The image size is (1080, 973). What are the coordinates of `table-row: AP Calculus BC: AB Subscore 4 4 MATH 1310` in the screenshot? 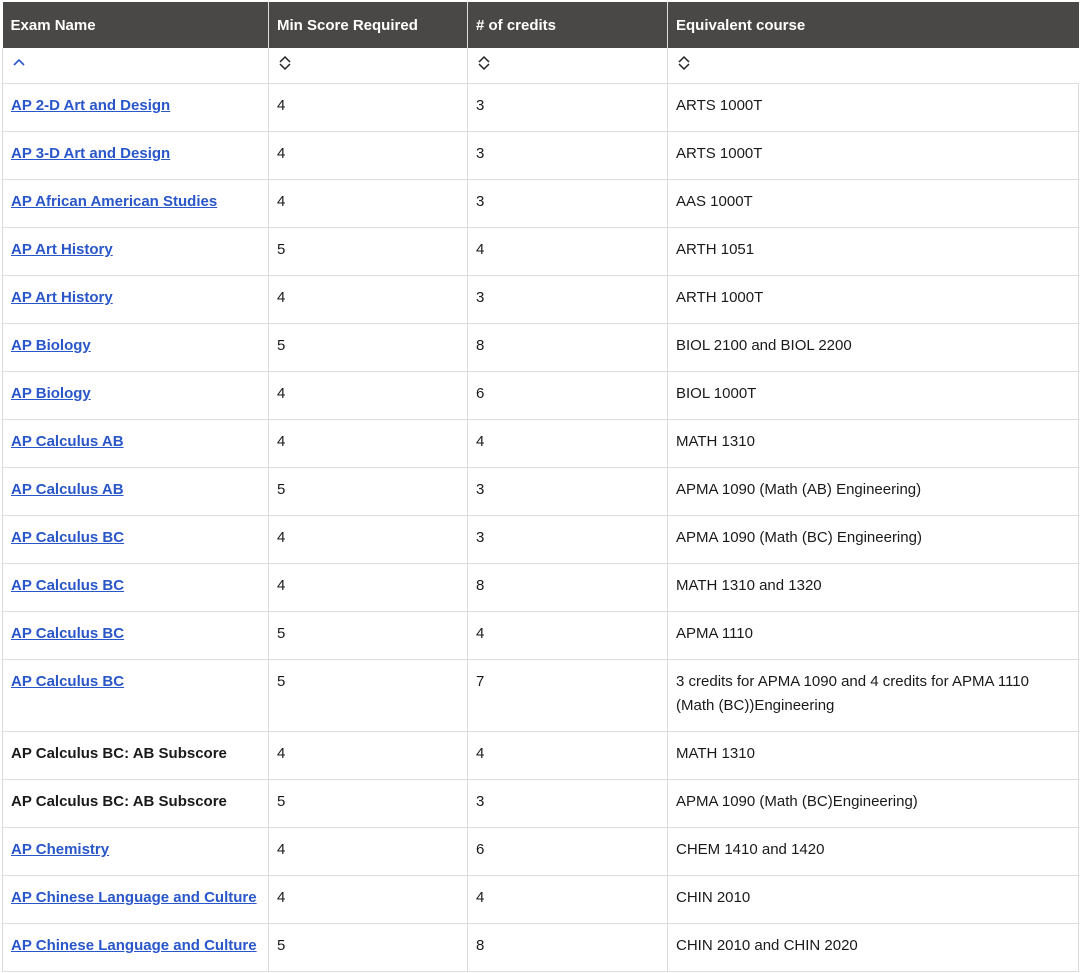 It's located at (540, 755).